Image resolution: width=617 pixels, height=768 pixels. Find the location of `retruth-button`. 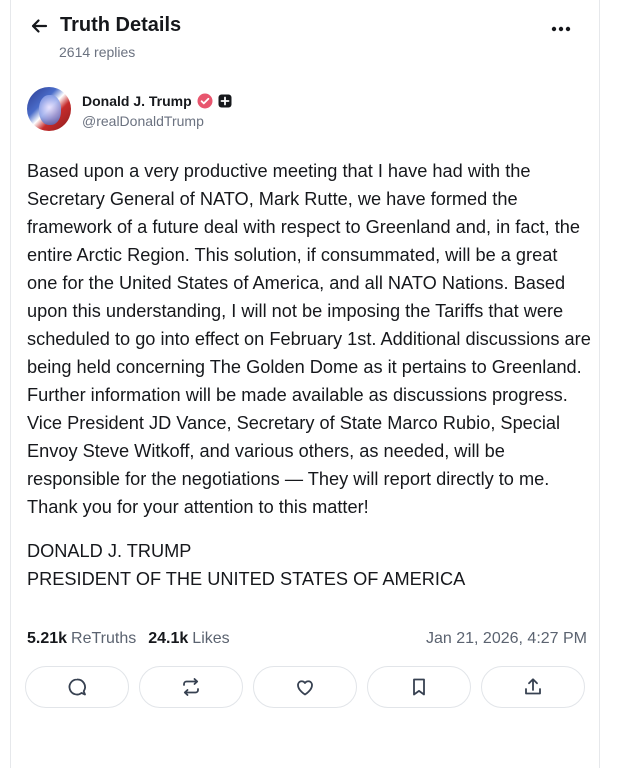

retruth-button is located at coordinates (191, 687).